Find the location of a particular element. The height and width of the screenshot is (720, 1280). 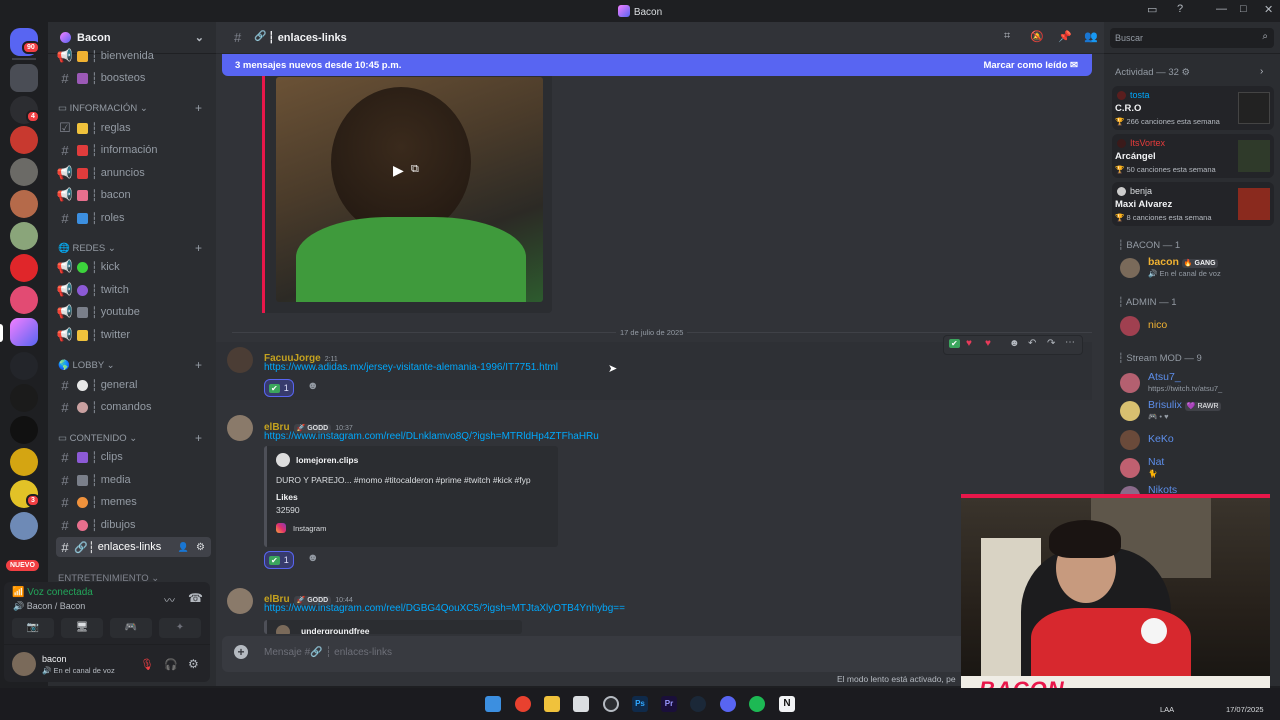

notion-icon: N is located at coordinates (787, 704).